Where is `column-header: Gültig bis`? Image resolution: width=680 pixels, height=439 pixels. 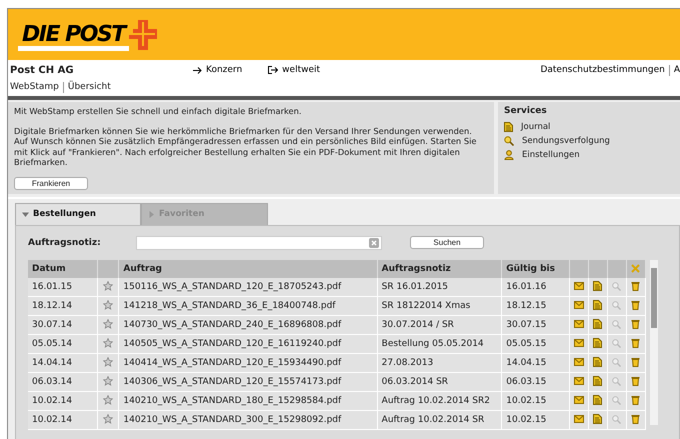
column-header: Gültig bis is located at coordinates (536, 269).